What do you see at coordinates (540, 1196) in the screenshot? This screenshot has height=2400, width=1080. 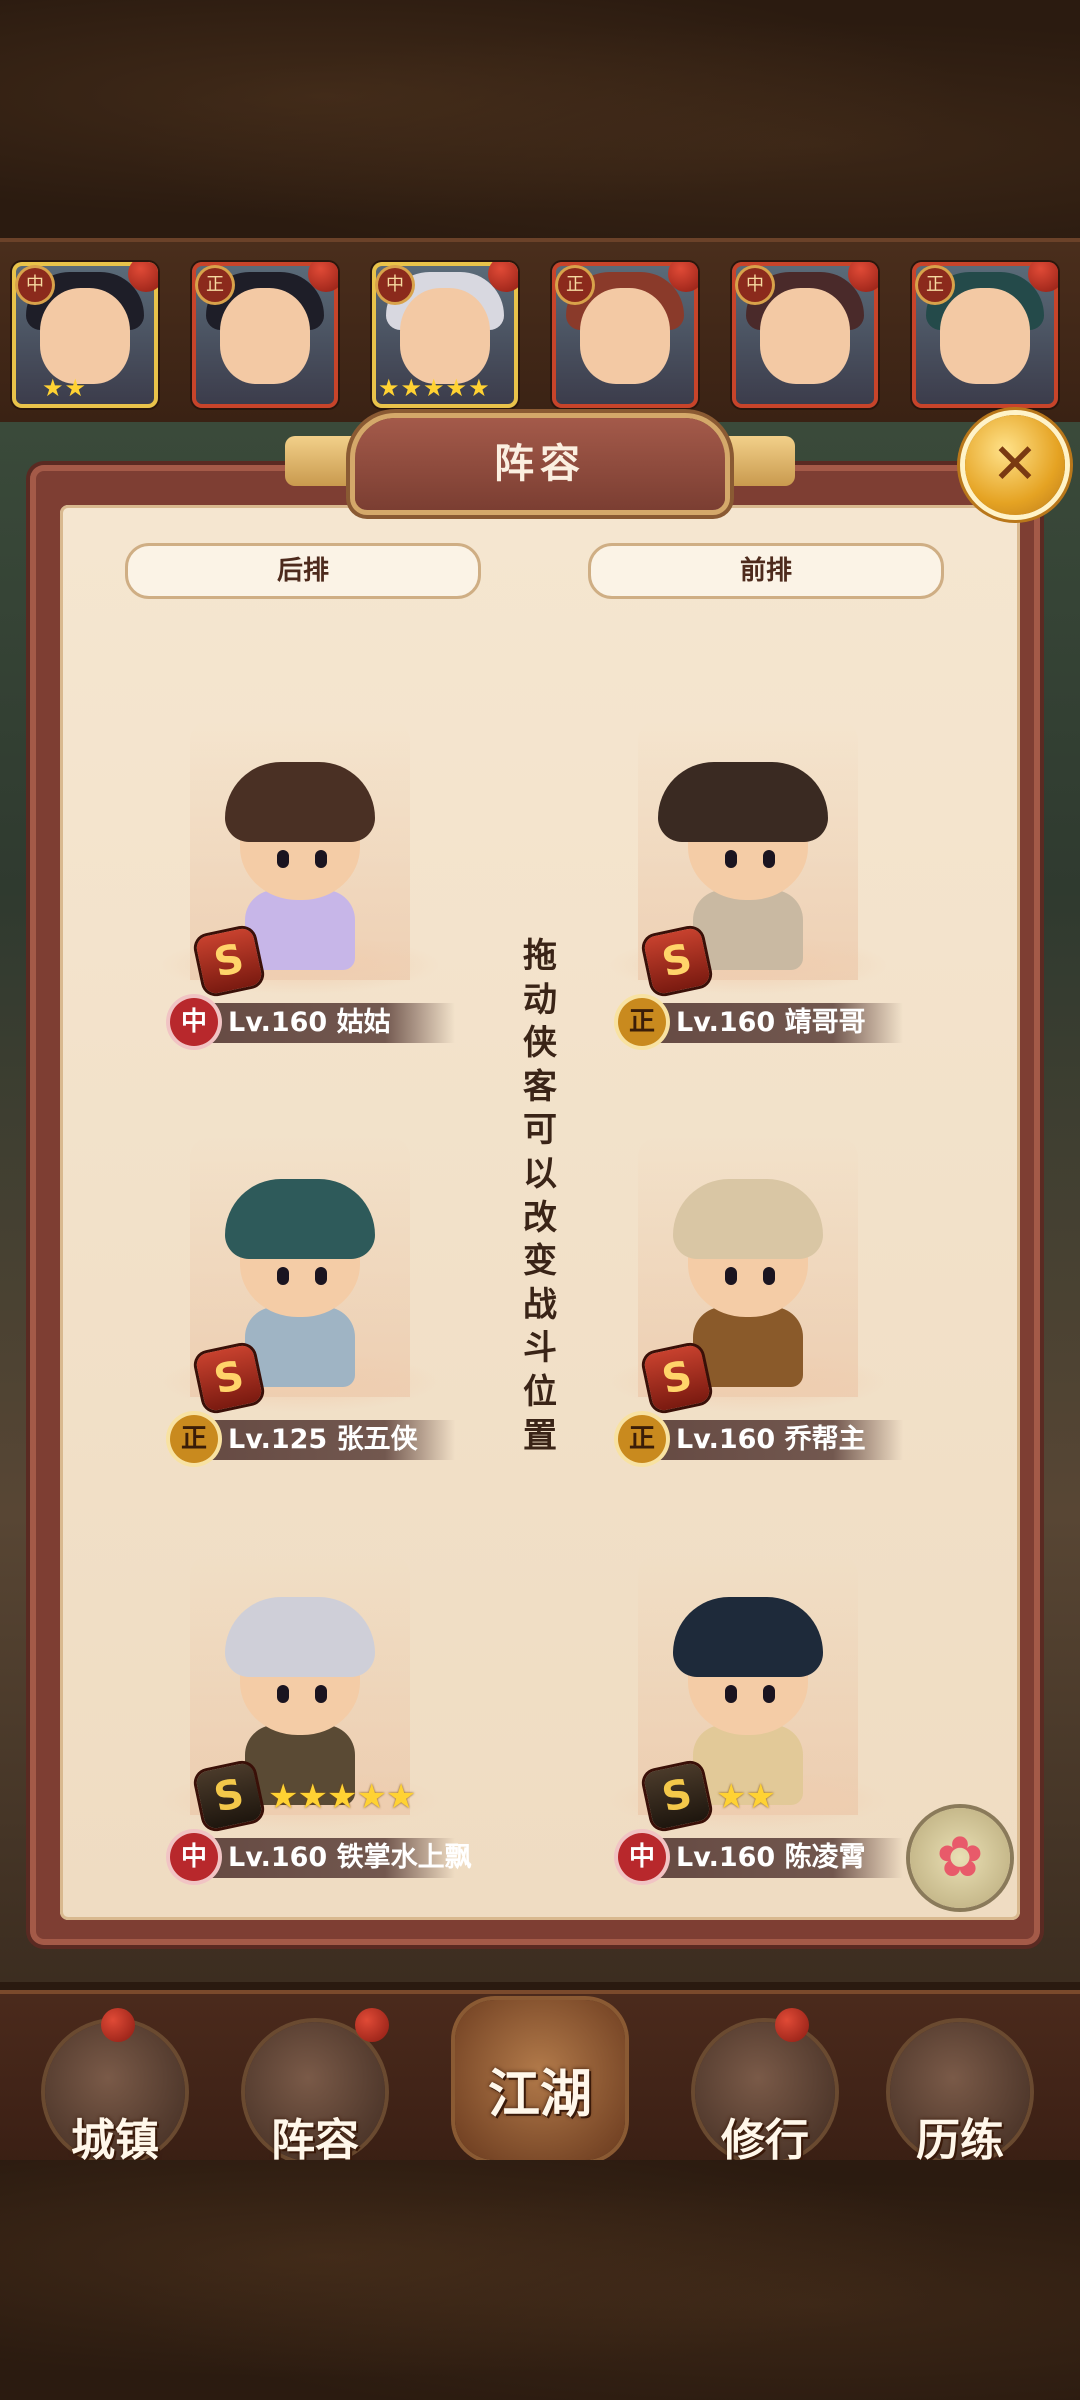 I see `drag-hint-text: 拖动侠客可以改变战斗位置` at bounding box center [540, 1196].